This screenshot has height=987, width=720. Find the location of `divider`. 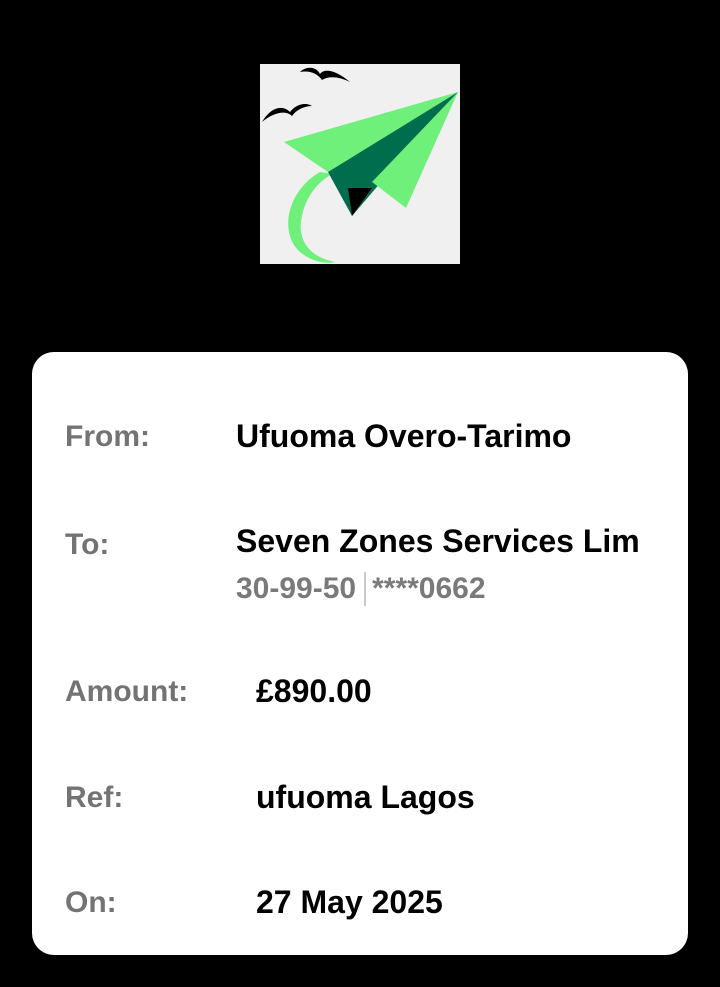

divider is located at coordinates (365, 589).